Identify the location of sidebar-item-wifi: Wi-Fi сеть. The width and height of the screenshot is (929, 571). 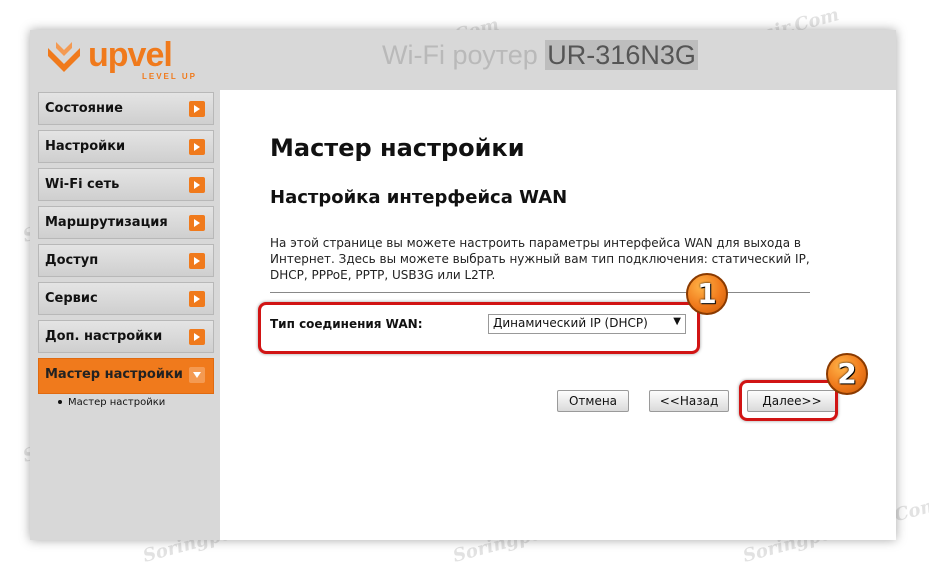
(126, 184).